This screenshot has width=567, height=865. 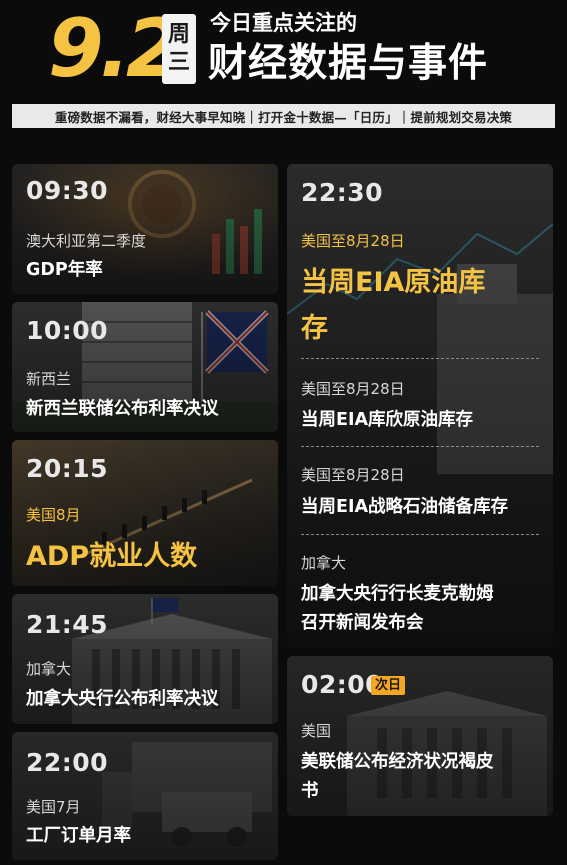 I want to click on event-title: ADP就业人数, so click(x=112, y=556).